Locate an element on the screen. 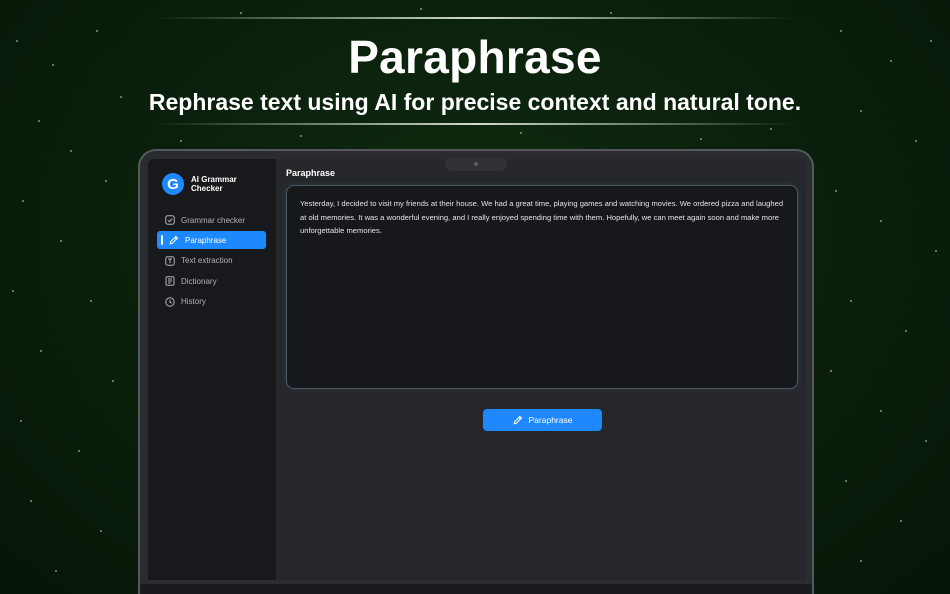  sidebar-item-text-extraction: Text extraction is located at coordinates (211, 261).